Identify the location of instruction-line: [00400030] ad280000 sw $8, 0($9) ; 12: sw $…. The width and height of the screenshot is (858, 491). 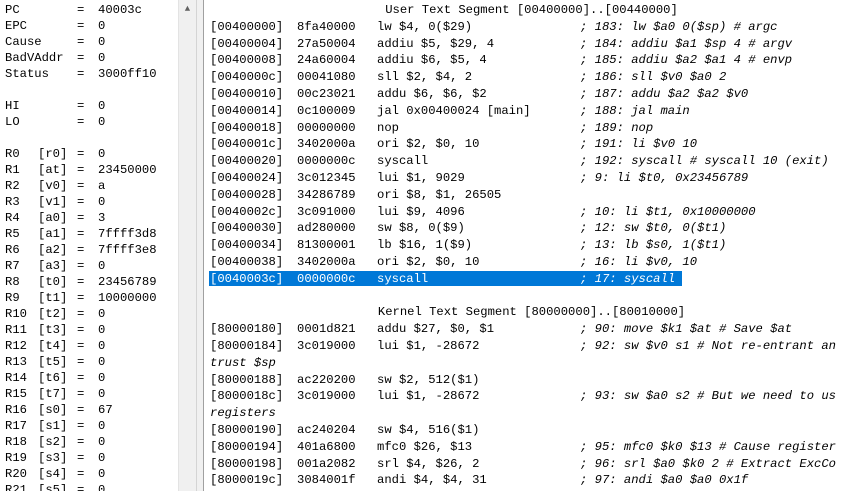
(534, 228).